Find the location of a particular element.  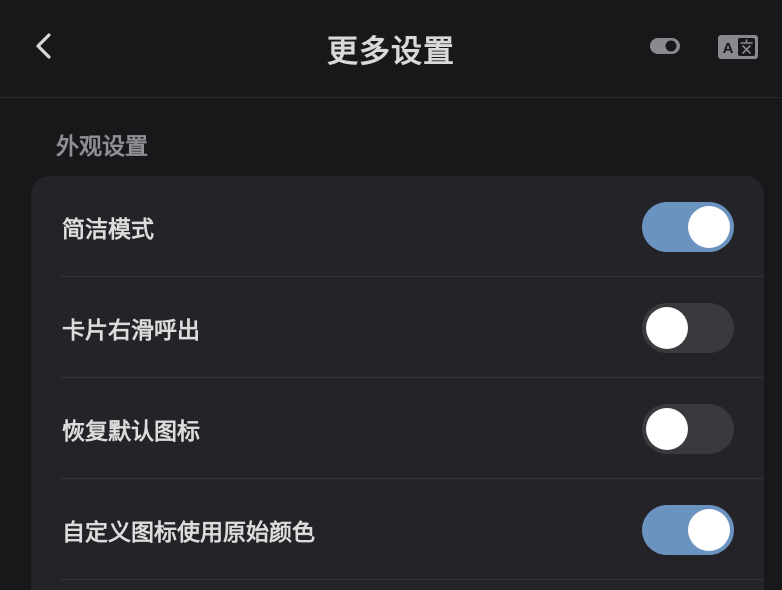

toggle-icon is located at coordinates (665, 46).